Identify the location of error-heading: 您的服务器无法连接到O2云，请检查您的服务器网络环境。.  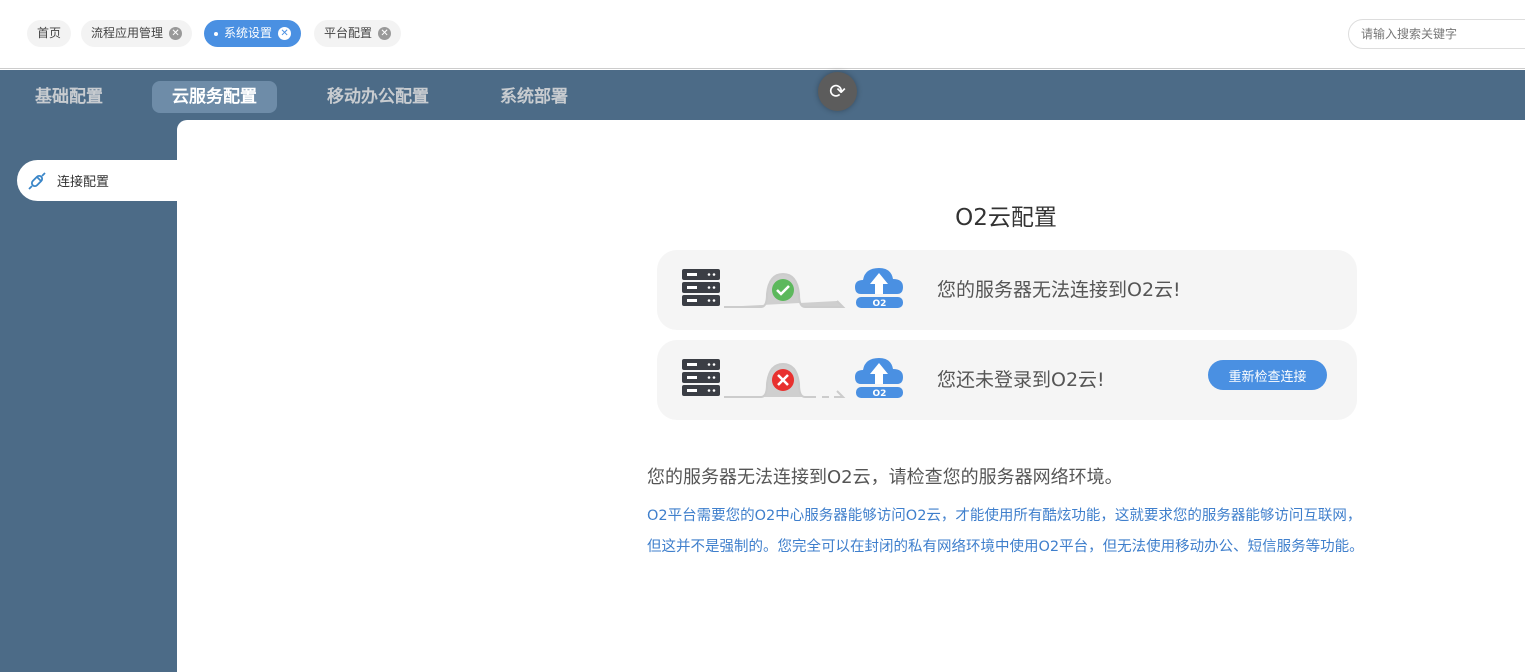
(885, 477).